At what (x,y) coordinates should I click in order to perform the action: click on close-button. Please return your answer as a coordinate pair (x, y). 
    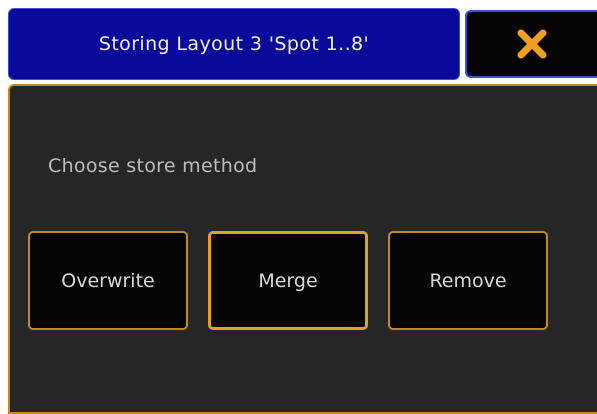
    Looking at the image, I should click on (531, 44).